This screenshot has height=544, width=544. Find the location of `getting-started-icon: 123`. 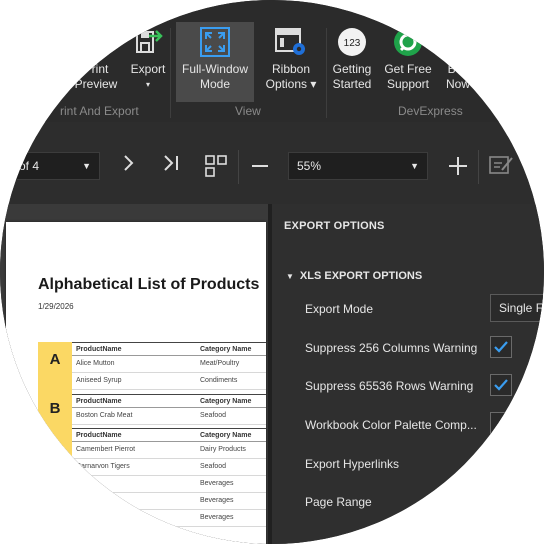

getting-started-icon: 123 is located at coordinates (352, 42).